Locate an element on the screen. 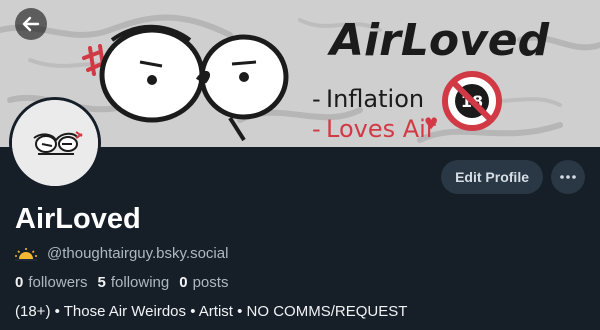 The image size is (600, 330). display-name: AirLoved is located at coordinates (78, 219).